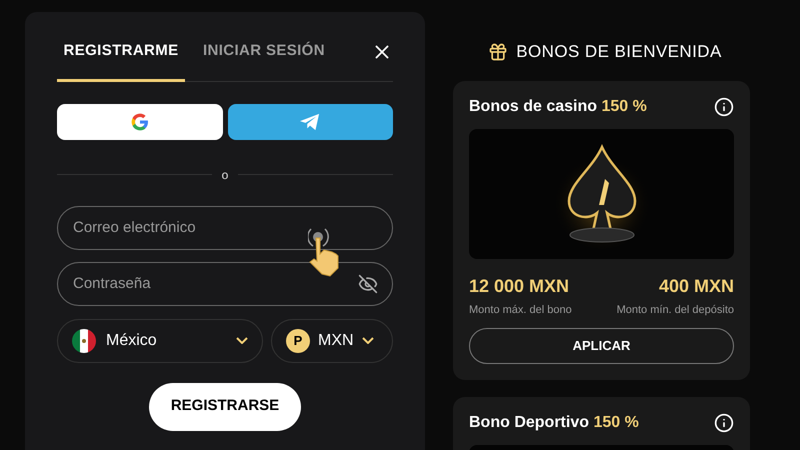  Describe the element at coordinates (336, 340) in the screenshot. I see `currency-label: MXN` at that location.